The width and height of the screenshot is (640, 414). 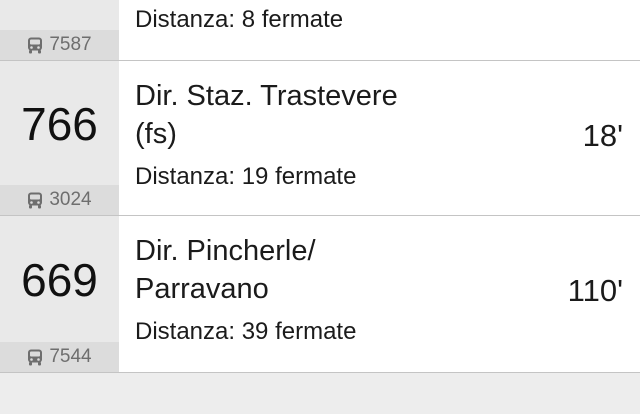 What do you see at coordinates (70, 44) in the screenshot?
I see `stop-code: 7587` at bounding box center [70, 44].